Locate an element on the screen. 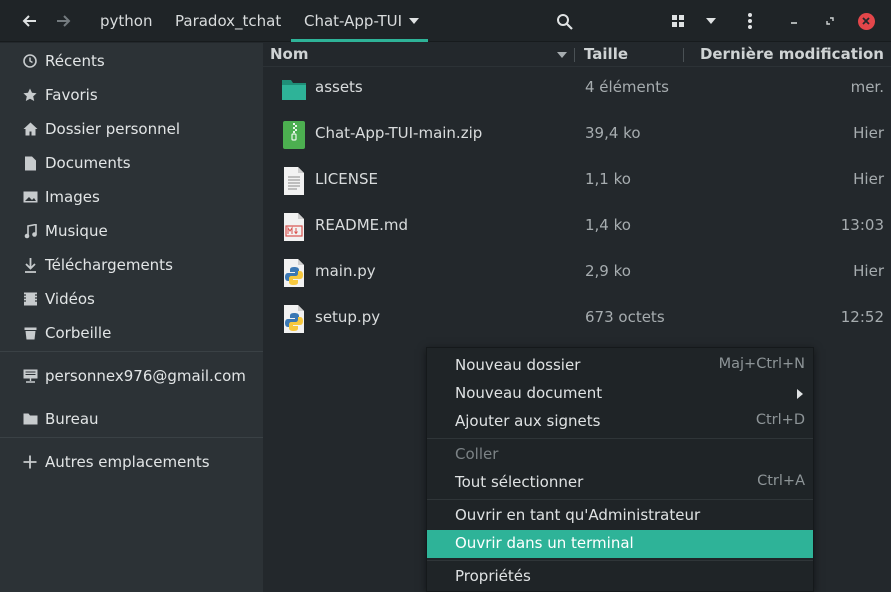 This screenshot has width=891, height=592. sidebar-item-corbeille: Corbeille is located at coordinates (131, 333).